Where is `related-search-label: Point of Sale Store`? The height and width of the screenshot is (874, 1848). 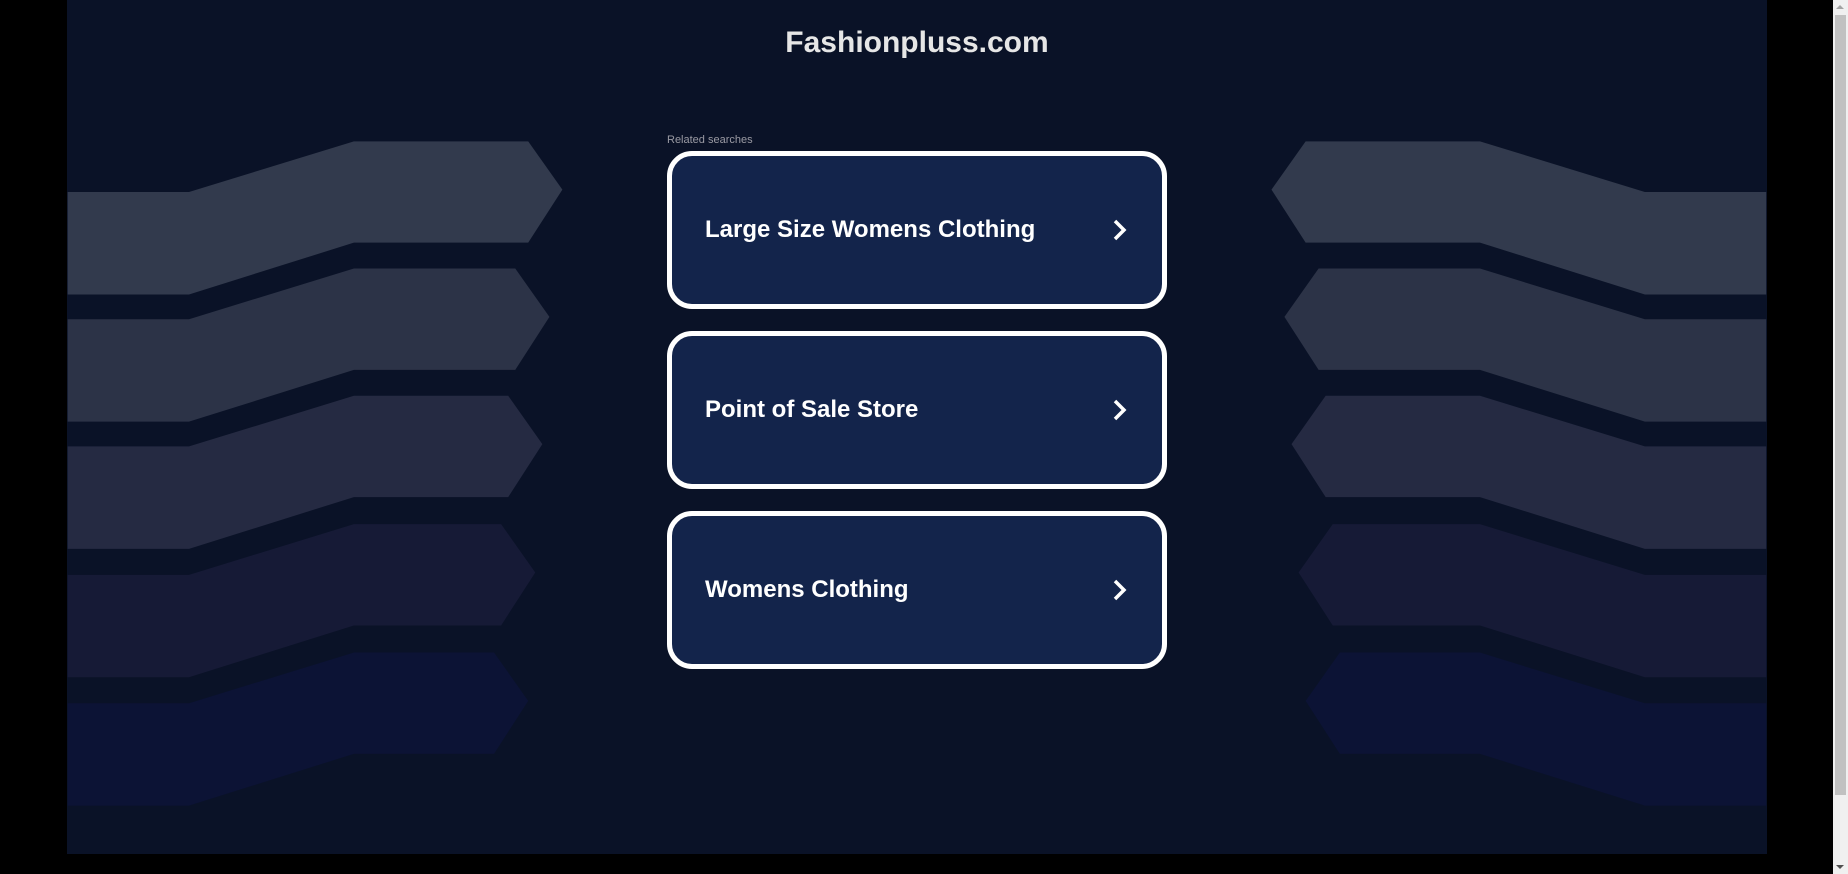
related-search-label: Point of Sale Store is located at coordinates (812, 409).